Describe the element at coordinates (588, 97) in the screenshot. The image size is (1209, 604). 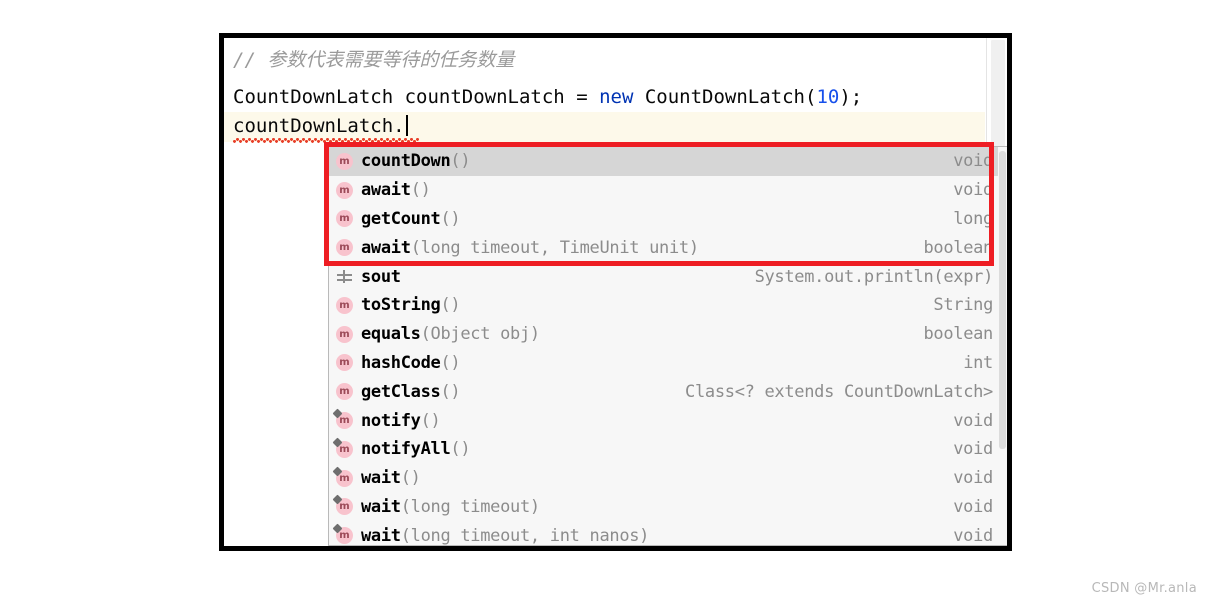
I see `decl-equals: =` at that location.